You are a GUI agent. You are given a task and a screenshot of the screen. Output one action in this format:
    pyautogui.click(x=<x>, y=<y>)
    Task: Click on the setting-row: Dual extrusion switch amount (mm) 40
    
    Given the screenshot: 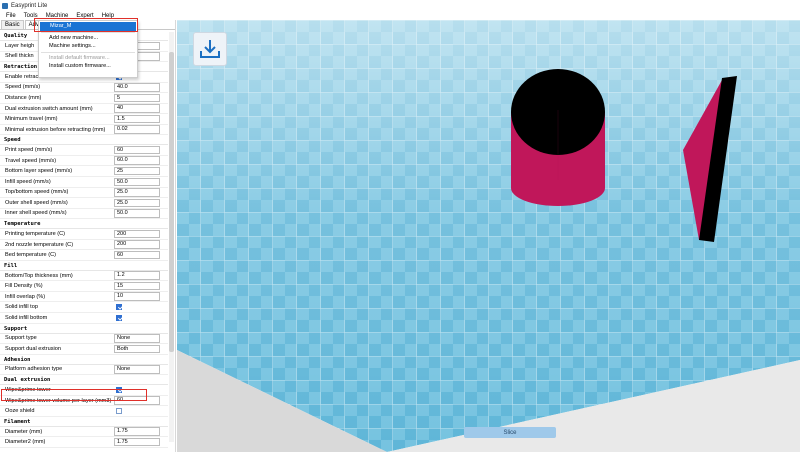 What is the action you would take?
    pyautogui.click(x=84, y=109)
    